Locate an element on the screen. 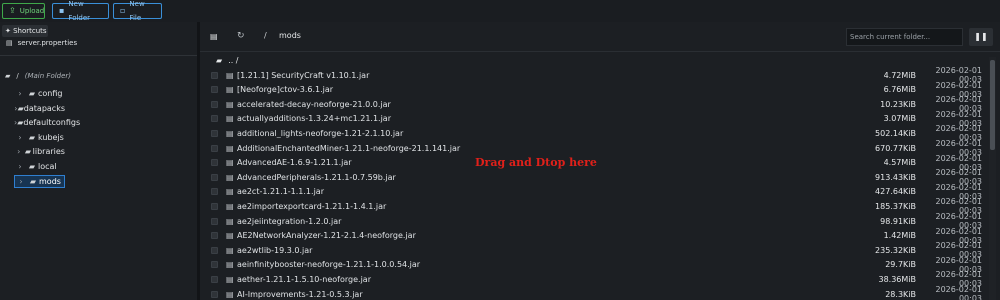 The image size is (1000, 300). parent-directory-row: ▰ .. / is located at coordinates (227, 60).